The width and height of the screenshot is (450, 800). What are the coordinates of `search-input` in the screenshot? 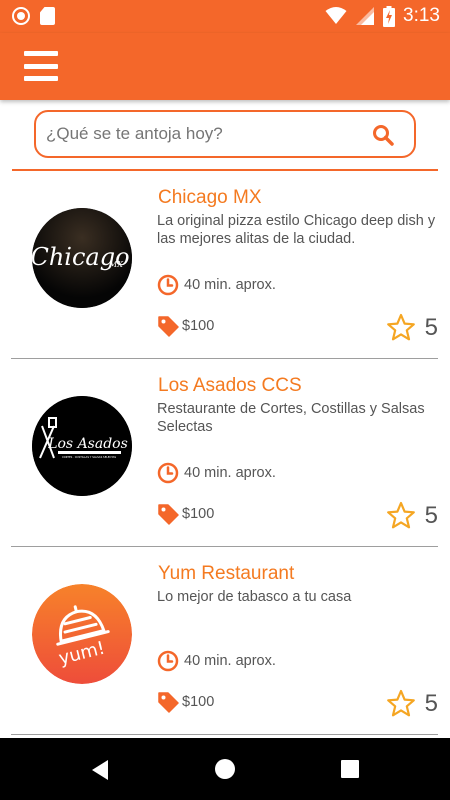 It's located at (206, 134).